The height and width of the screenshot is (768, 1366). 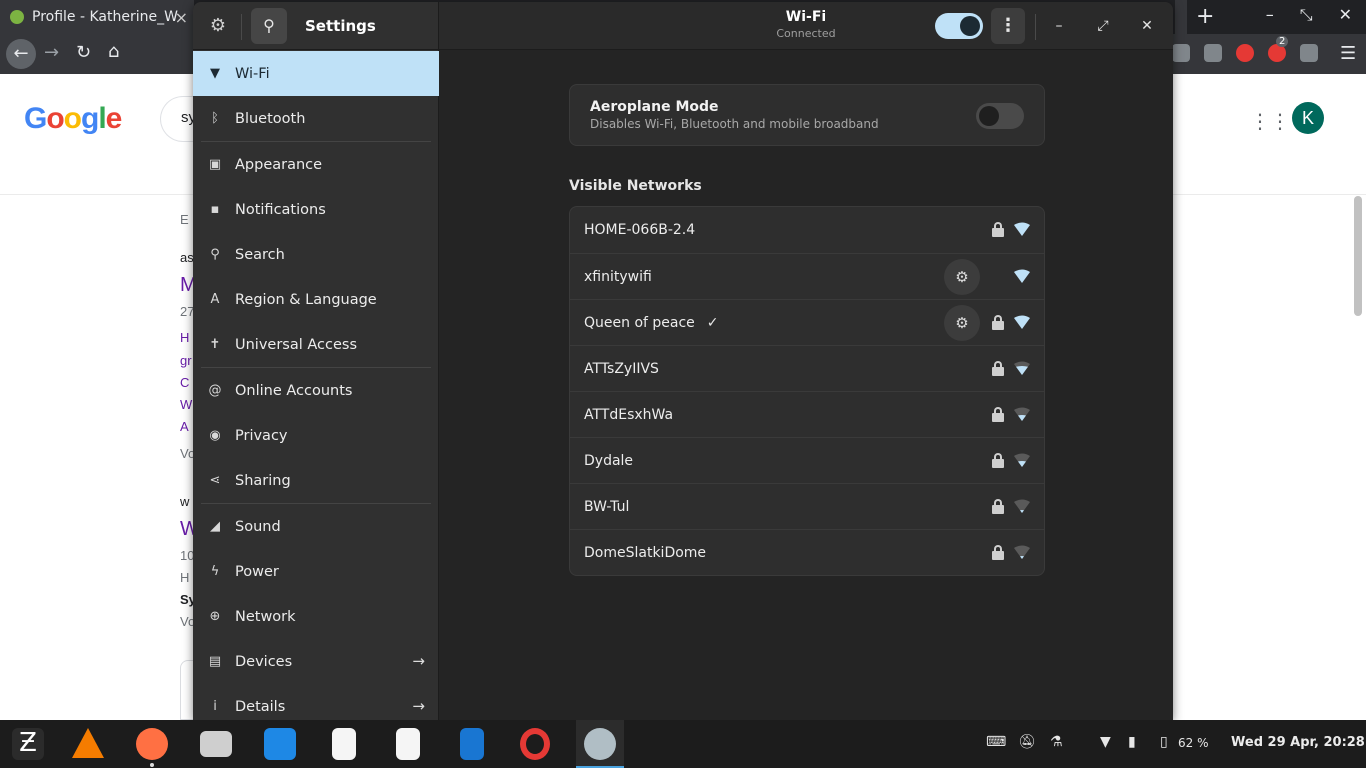 What do you see at coordinates (97, 17) in the screenshot?
I see `browser-tab: Profile - Katherine_W ×` at bounding box center [97, 17].